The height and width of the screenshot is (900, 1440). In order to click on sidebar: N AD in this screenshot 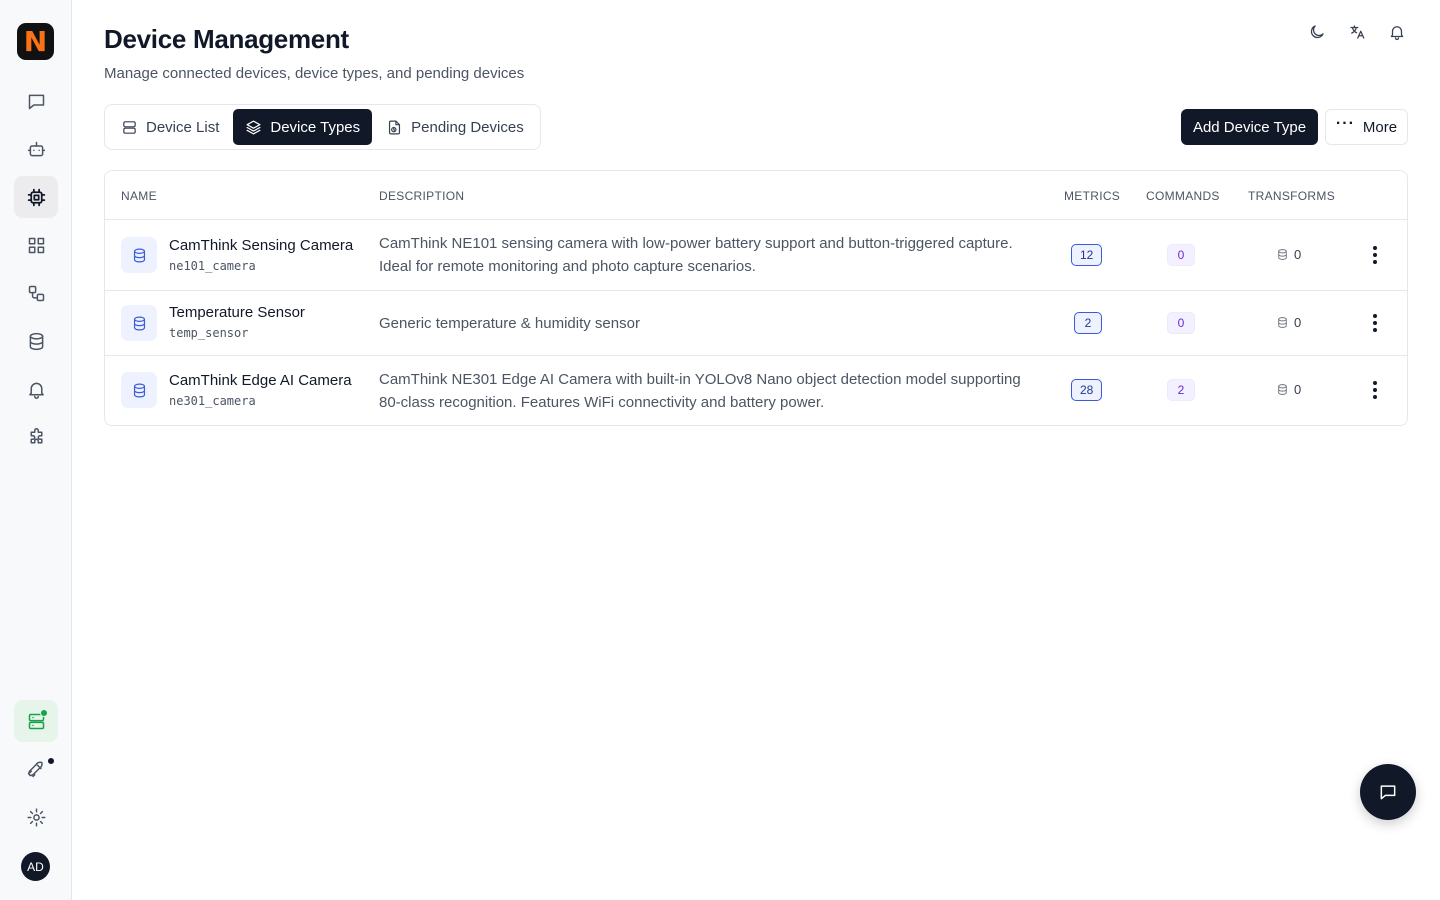, I will do `click(36, 450)`.